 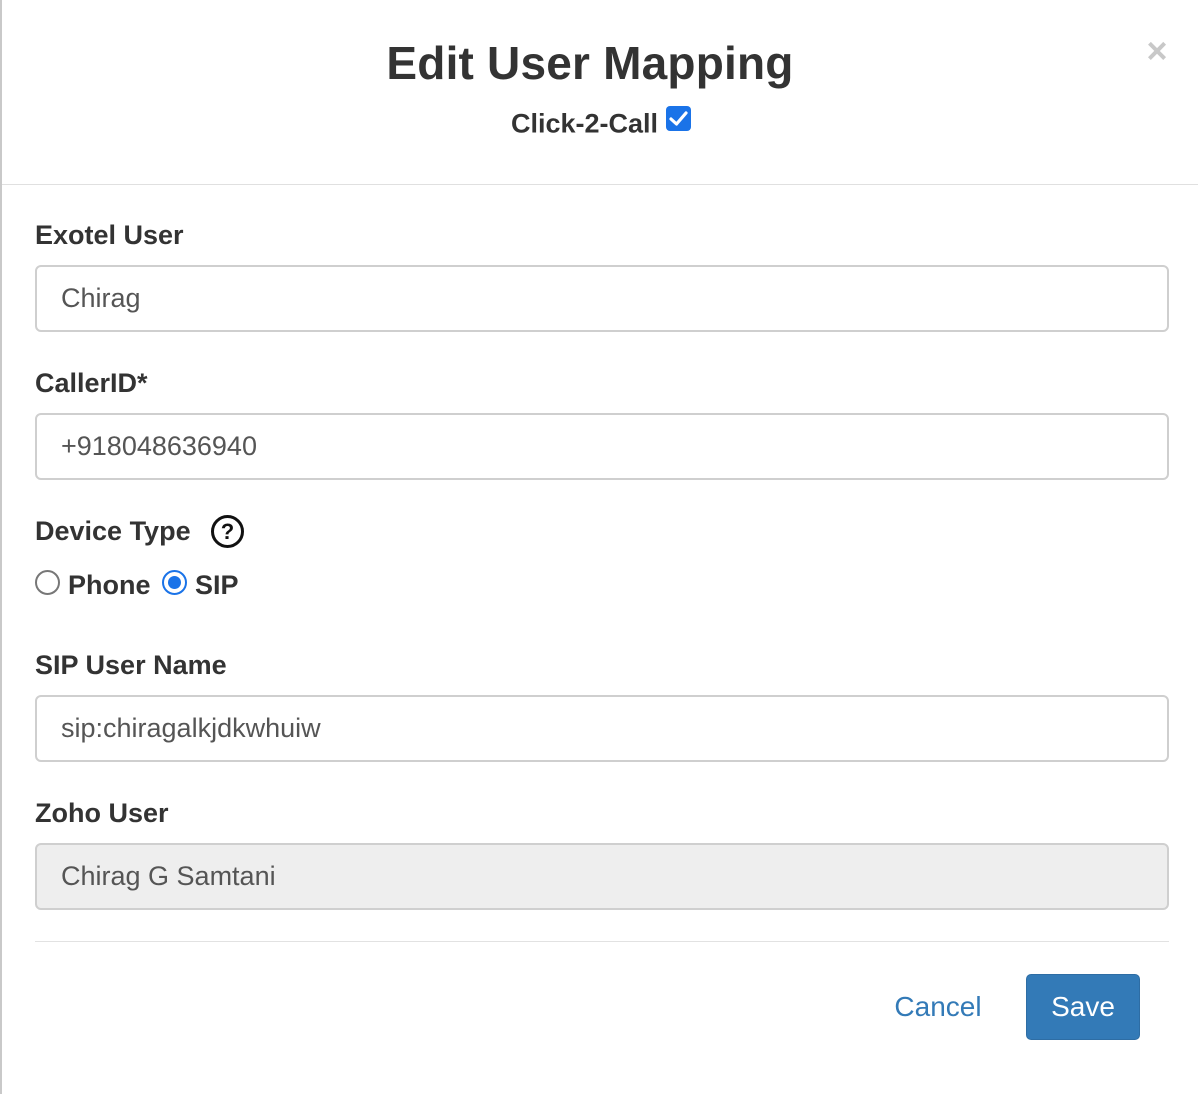 I want to click on close-icon: ×, so click(x=1157, y=51).